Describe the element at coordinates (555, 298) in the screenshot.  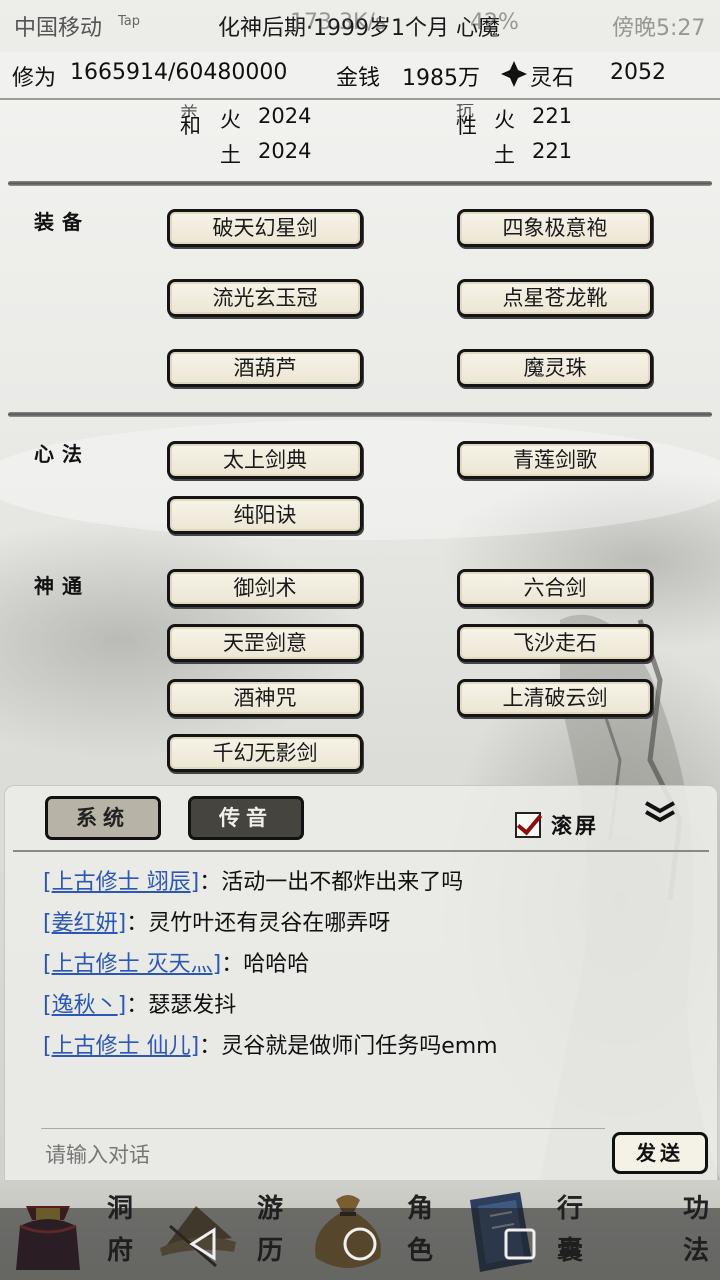
I see `equipment-boots-button: 点星苍龙靴` at that location.